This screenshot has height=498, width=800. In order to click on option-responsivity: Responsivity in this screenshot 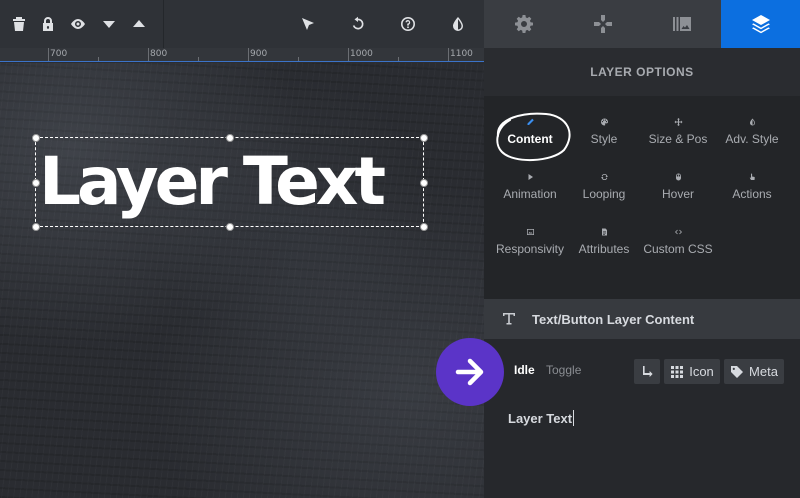, I will do `click(530, 231)`.